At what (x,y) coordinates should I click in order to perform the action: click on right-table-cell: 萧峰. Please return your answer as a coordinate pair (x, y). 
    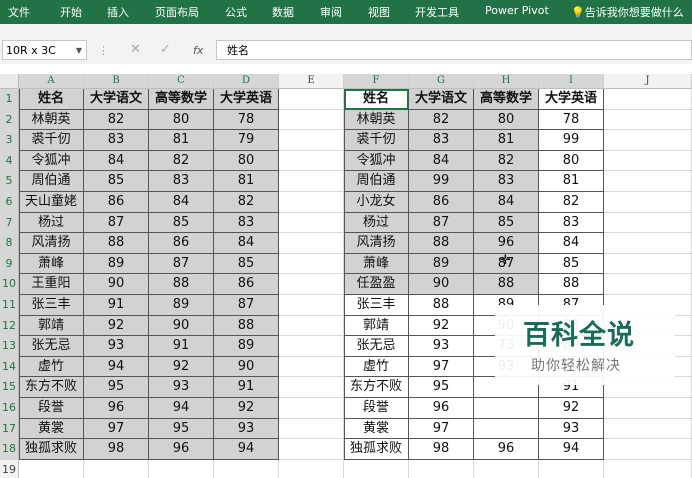
    Looking at the image, I should click on (376, 264).